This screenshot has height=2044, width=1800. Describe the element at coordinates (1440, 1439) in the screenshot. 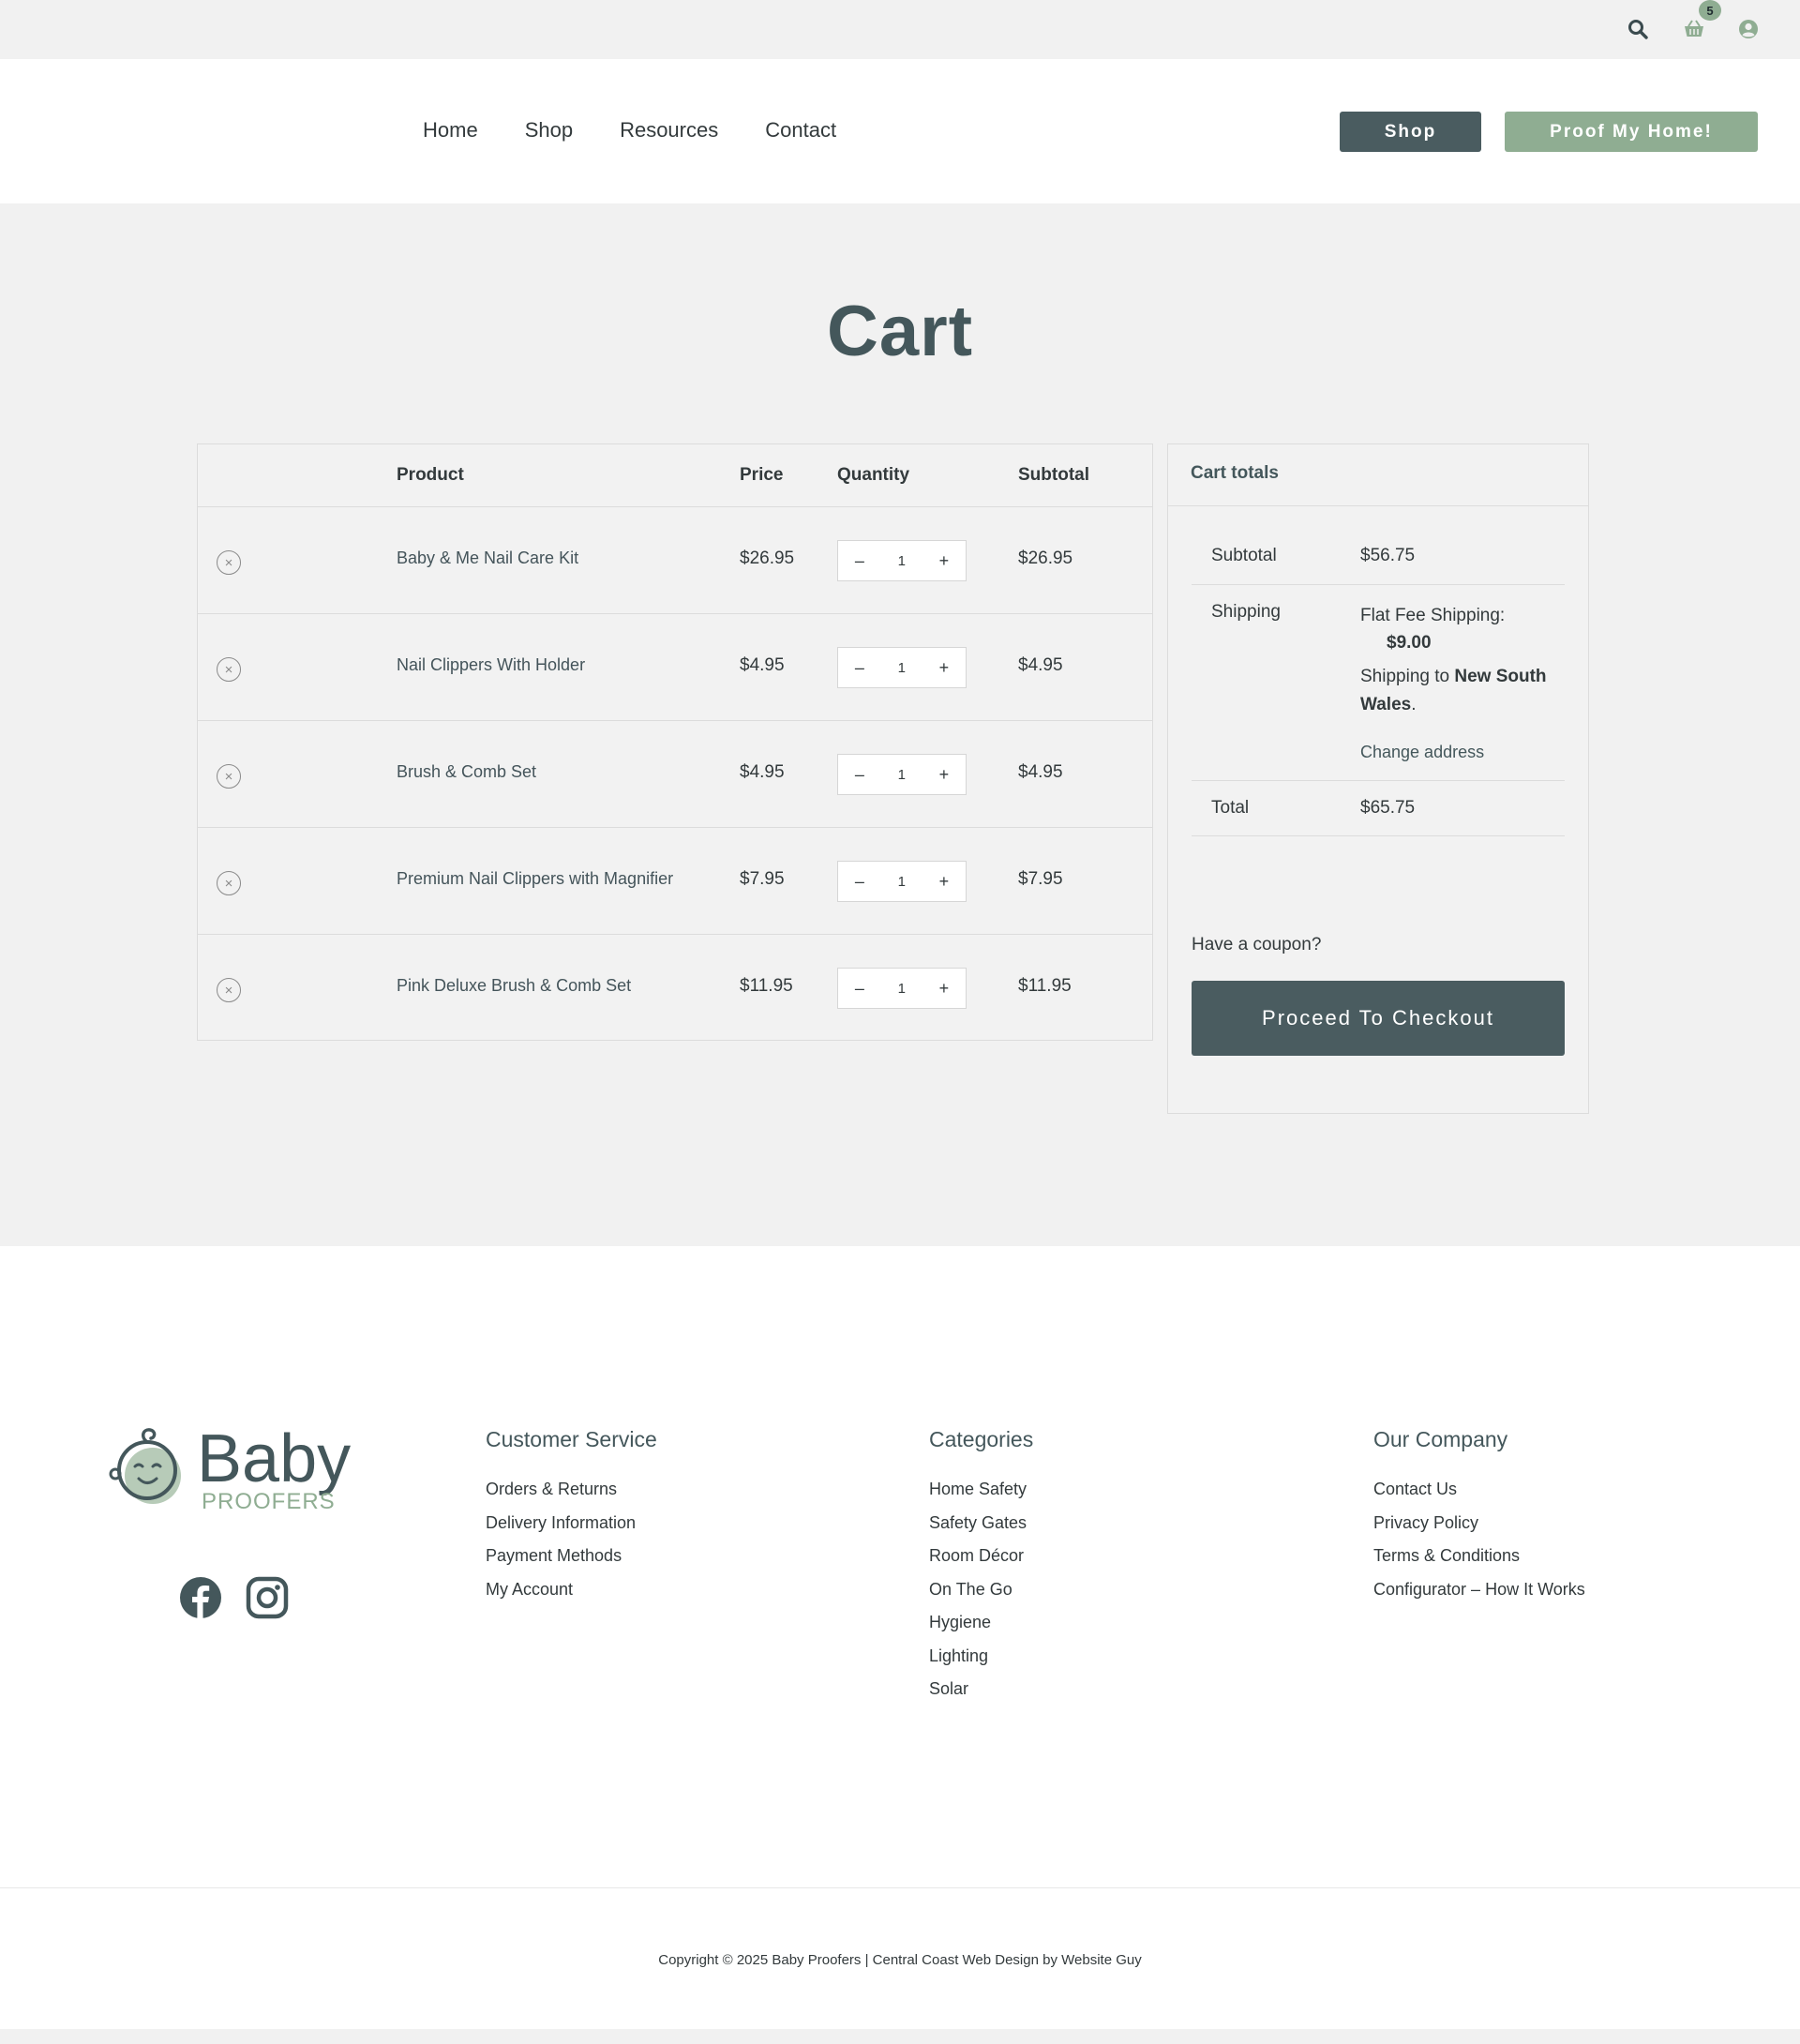

I see `footer-heading: Our Company` at that location.